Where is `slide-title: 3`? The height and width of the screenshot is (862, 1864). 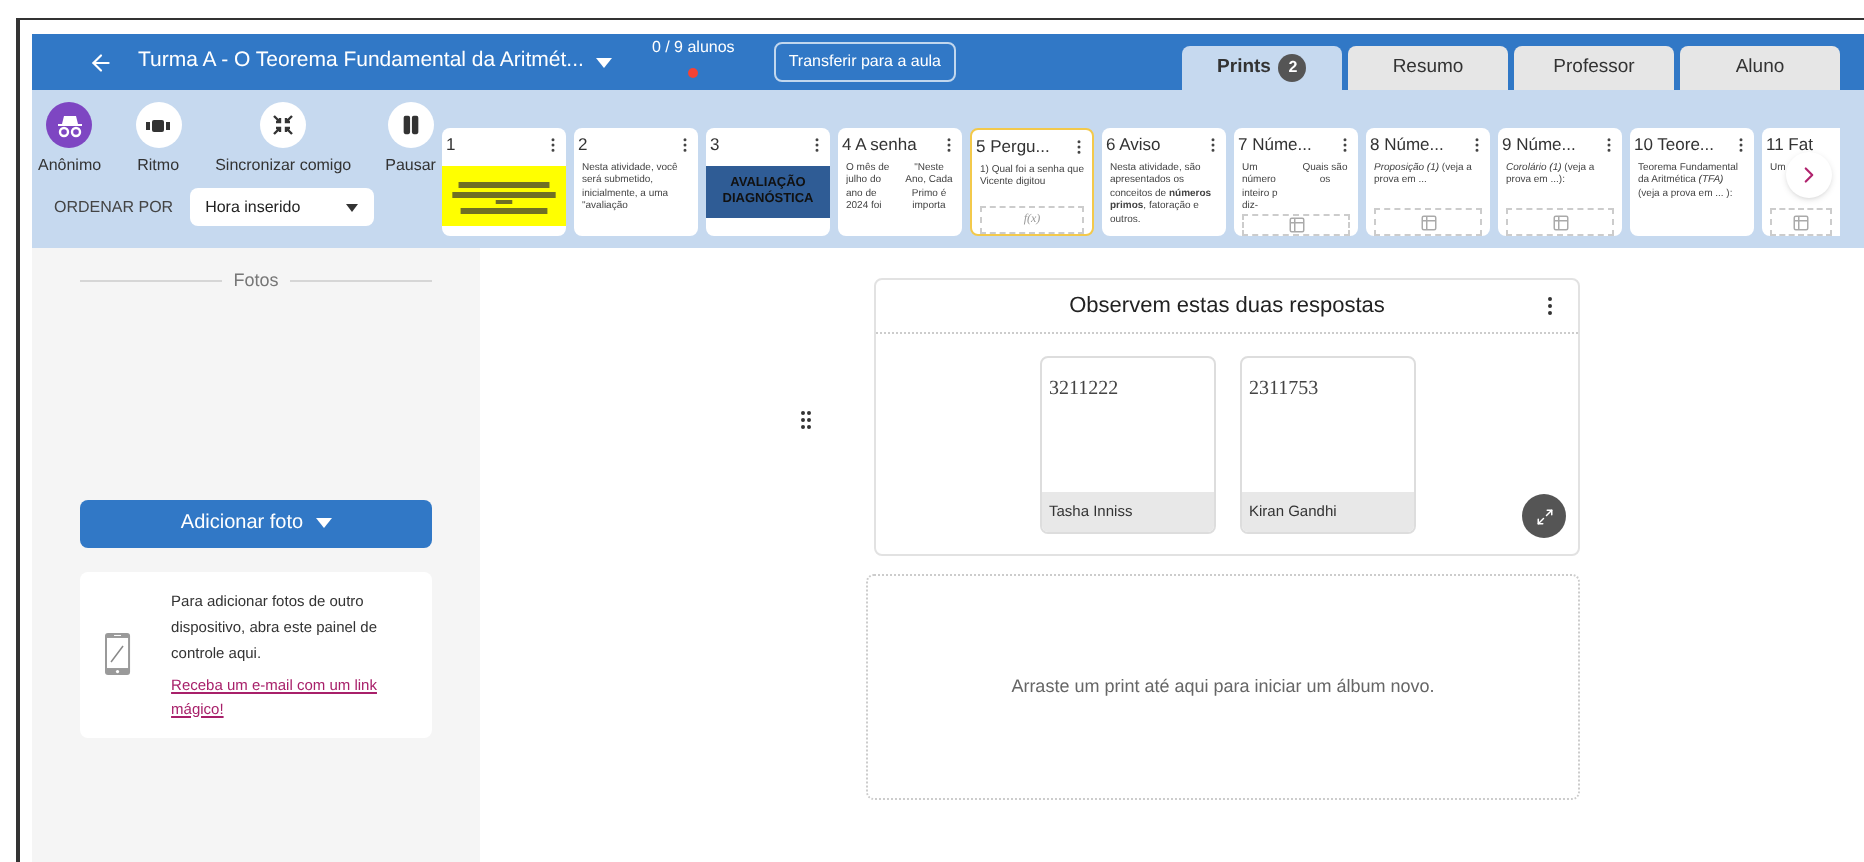
slide-title: 3 is located at coordinates (715, 145).